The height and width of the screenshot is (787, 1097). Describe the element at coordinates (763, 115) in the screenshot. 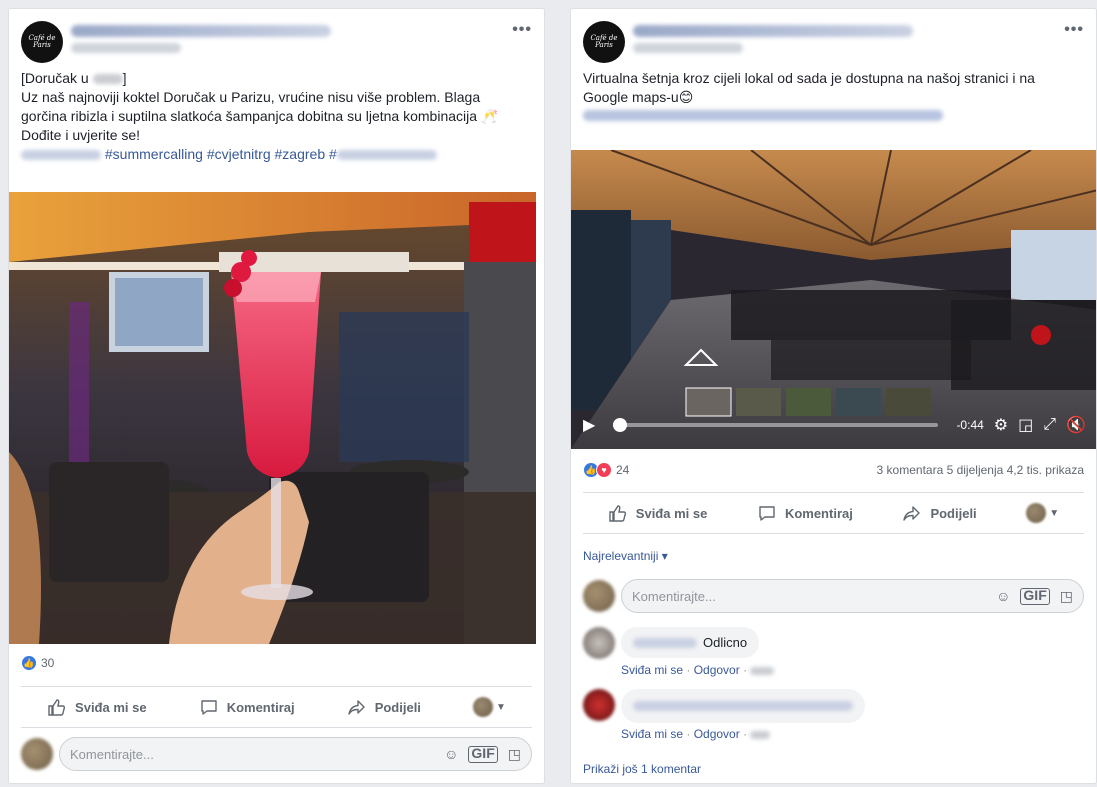

I see `post-link-blurred` at that location.